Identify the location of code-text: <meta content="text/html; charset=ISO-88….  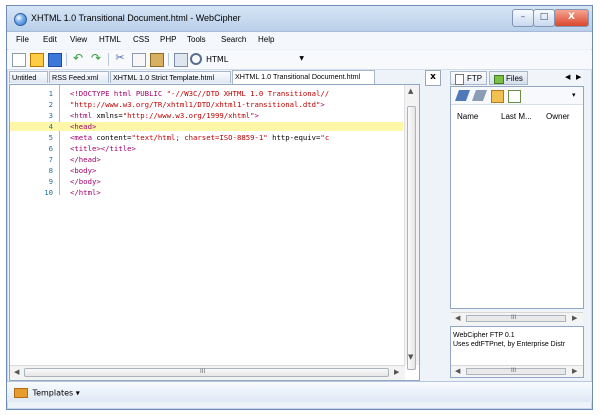
(199, 137).